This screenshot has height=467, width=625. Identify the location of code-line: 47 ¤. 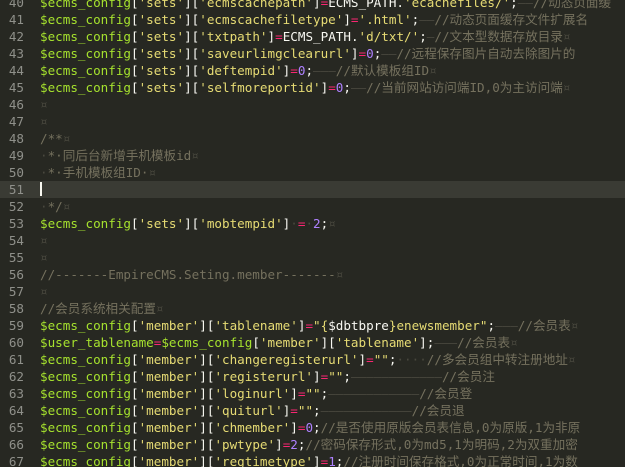
(312, 121).